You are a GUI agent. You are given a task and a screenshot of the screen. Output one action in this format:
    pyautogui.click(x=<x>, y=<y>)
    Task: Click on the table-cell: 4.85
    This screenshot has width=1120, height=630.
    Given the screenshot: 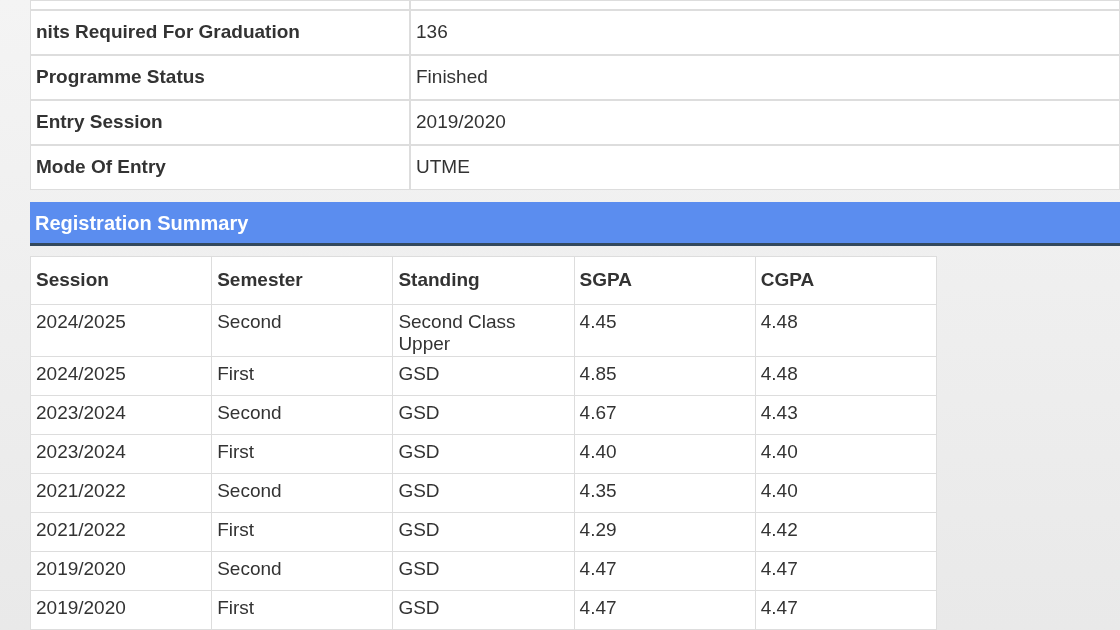 What is the action you would take?
    pyautogui.click(x=665, y=376)
    